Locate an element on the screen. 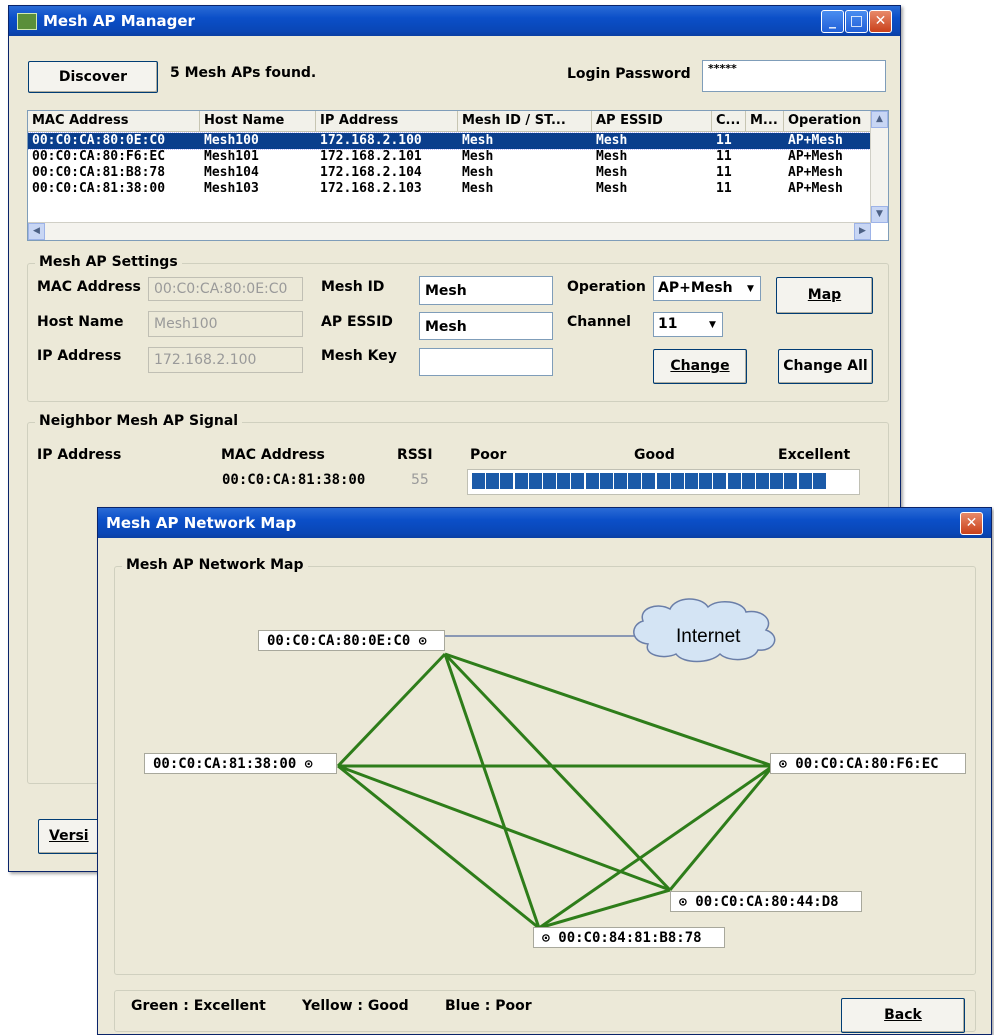  internet-label: Internet is located at coordinates (708, 636).